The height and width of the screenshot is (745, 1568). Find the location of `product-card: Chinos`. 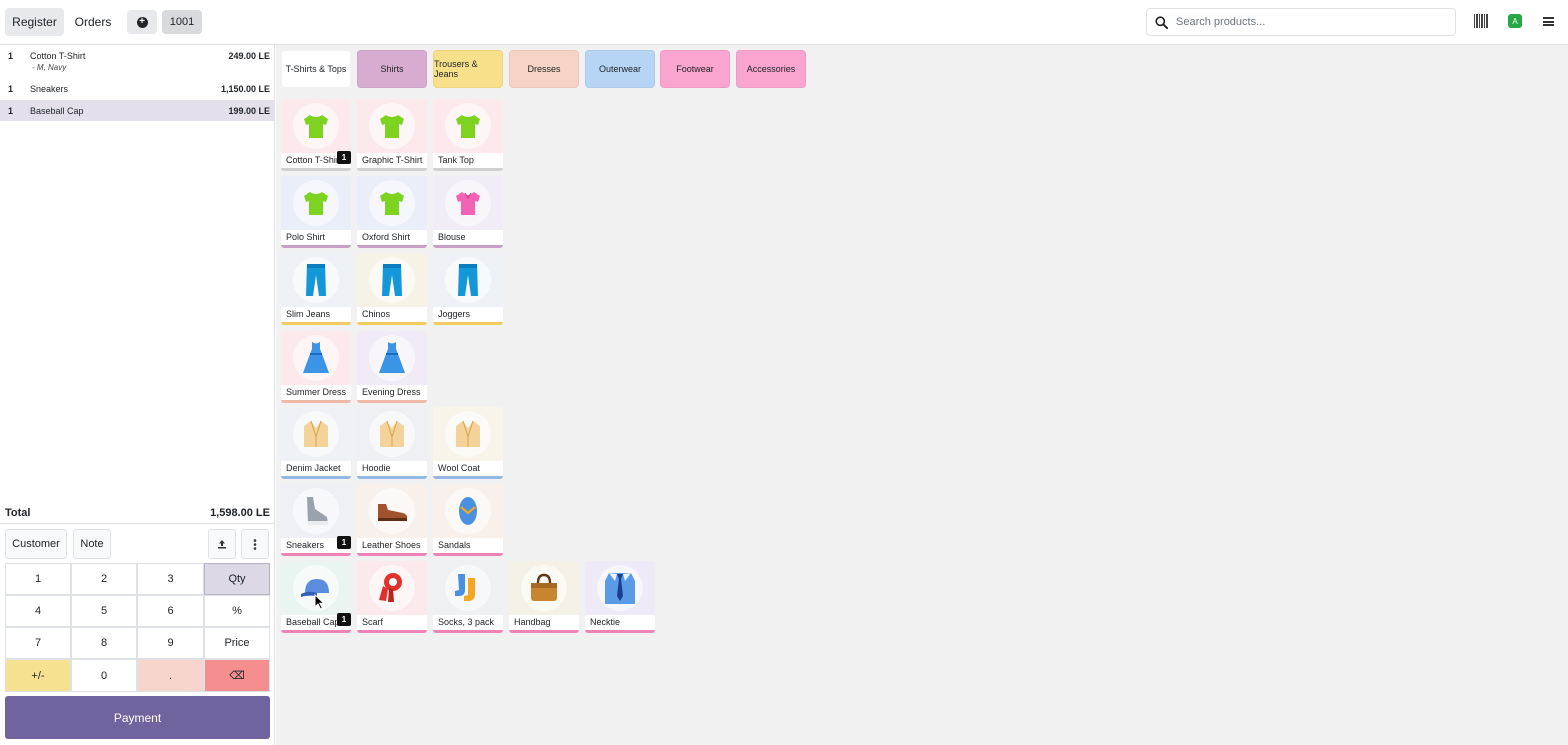

product-card: Chinos is located at coordinates (392, 289).